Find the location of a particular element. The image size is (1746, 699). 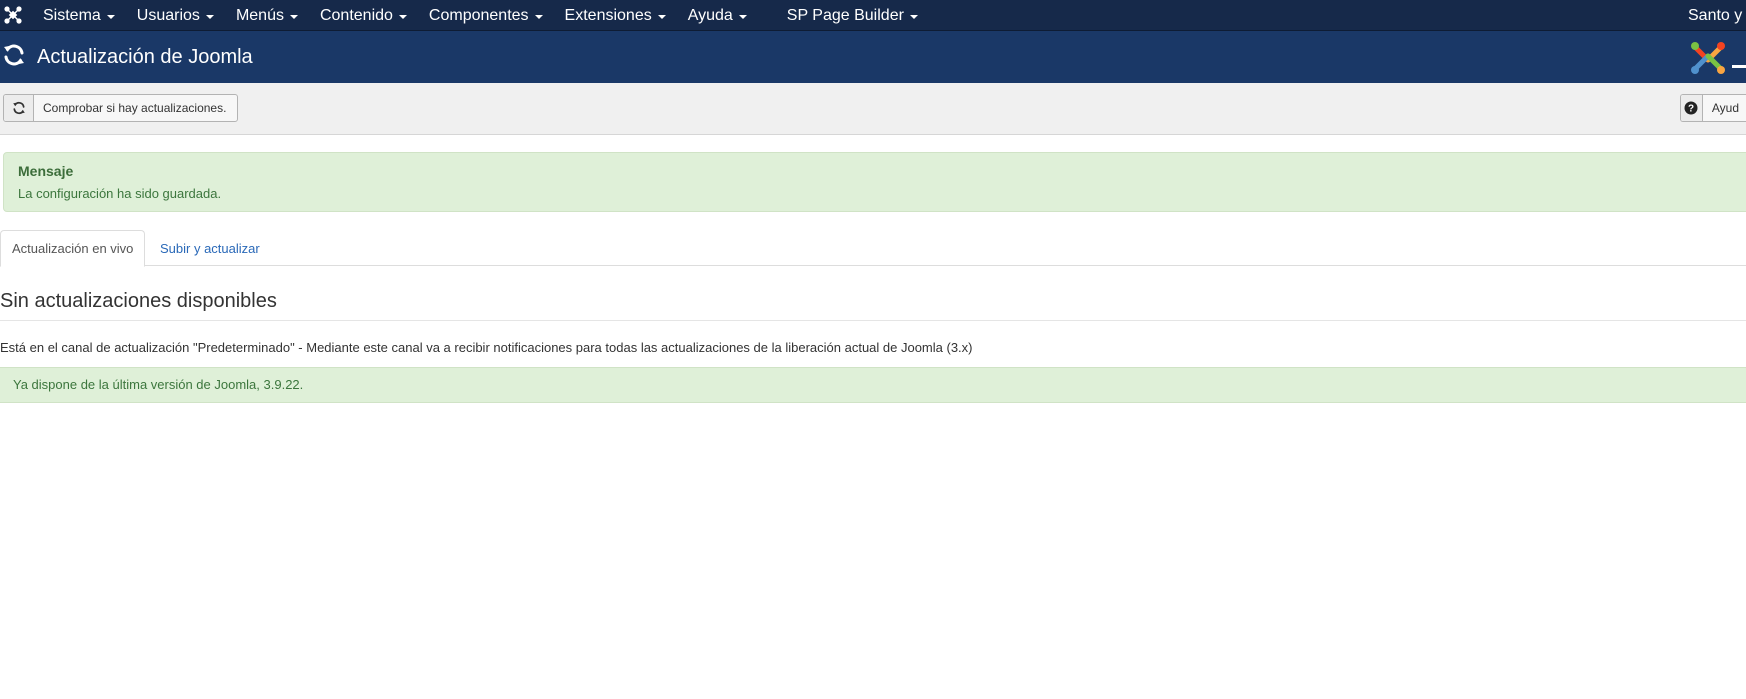

menu-sistema: Sistema is located at coordinates (79, 15).